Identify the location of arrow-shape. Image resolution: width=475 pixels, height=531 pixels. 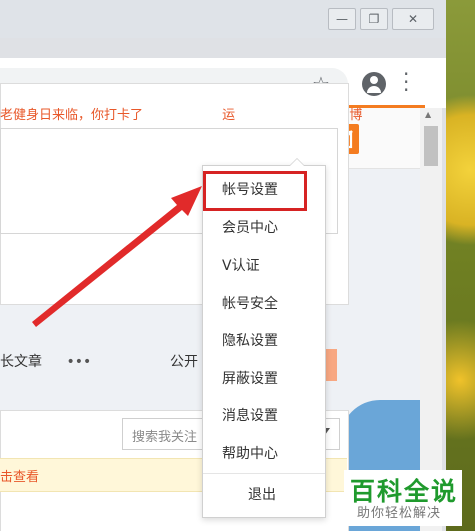
(117, 256).